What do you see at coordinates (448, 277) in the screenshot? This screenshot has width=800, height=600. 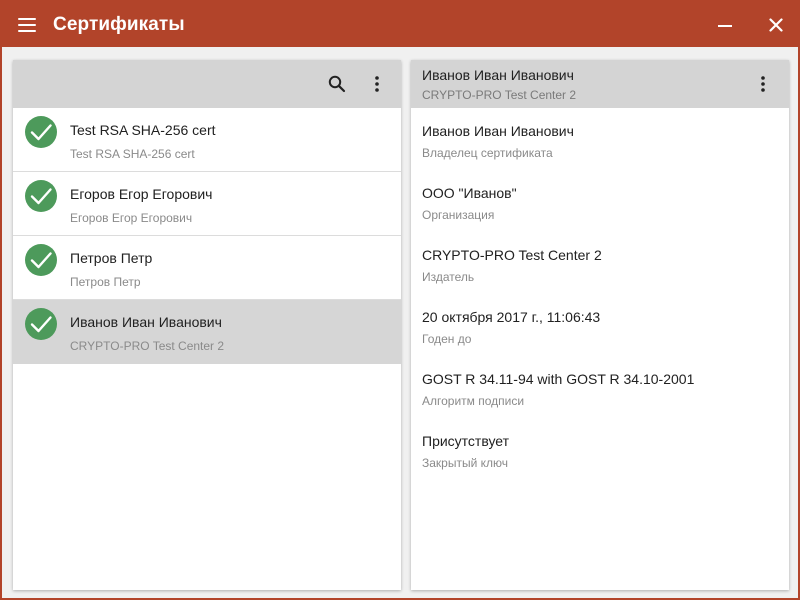 I see `field-label: Издатель` at bounding box center [448, 277].